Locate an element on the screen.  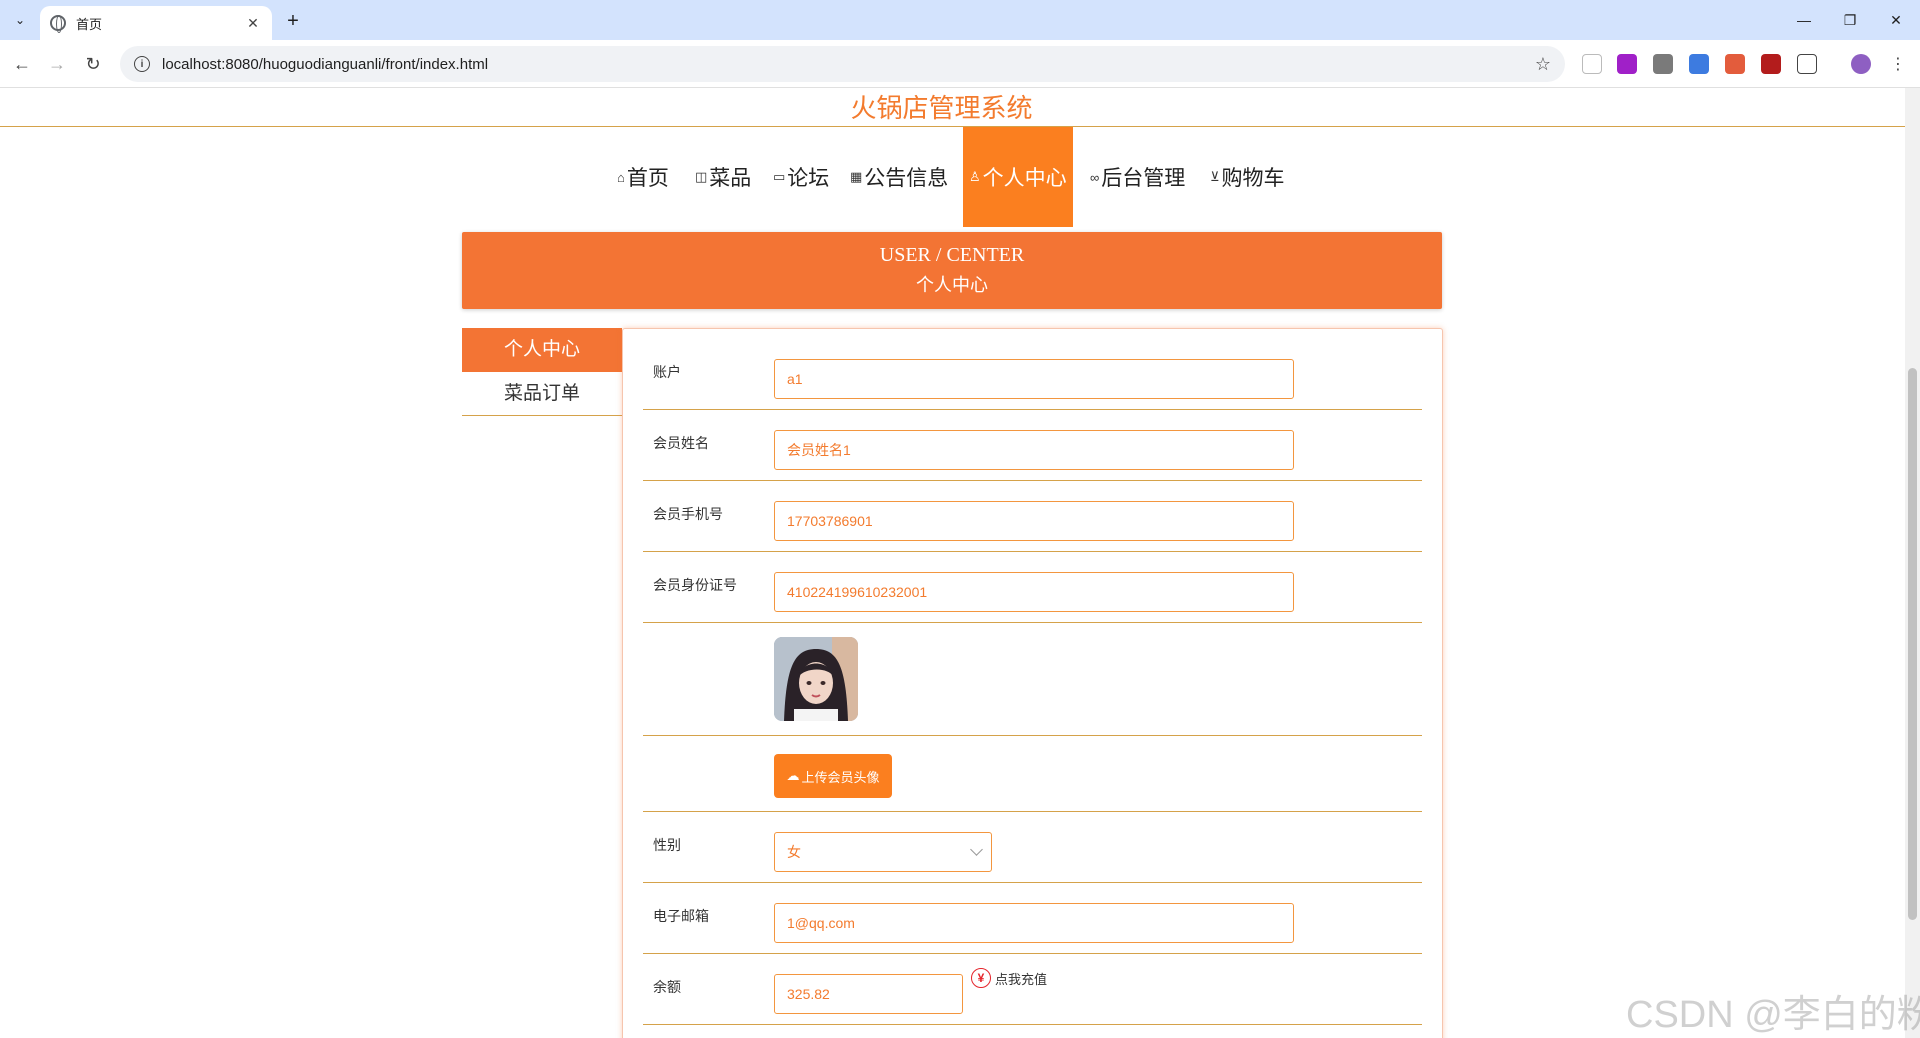
sidebar-menu: 个人中心 菜品订单 is located at coordinates (542, 372).